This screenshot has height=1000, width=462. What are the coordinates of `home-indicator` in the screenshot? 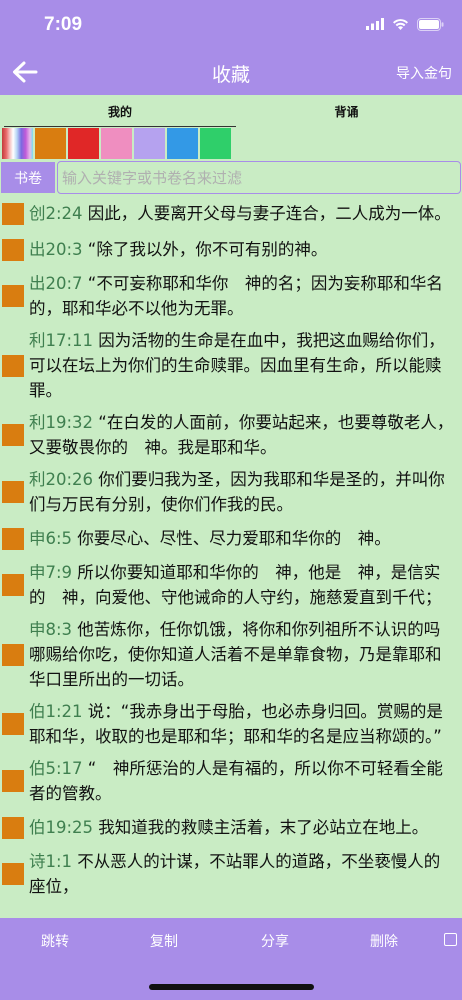 It's located at (231, 987).